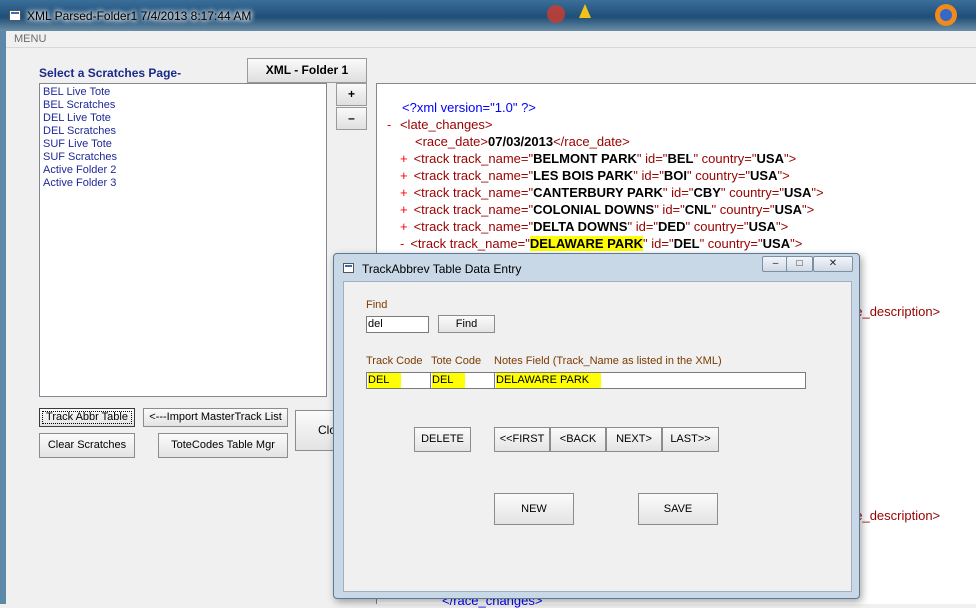 The width and height of the screenshot is (976, 608). What do you see at coordinates (583, 175) in the screenshot?
I see `track-name-value: LES BOIS PARK` at bounding box center [583, 175].